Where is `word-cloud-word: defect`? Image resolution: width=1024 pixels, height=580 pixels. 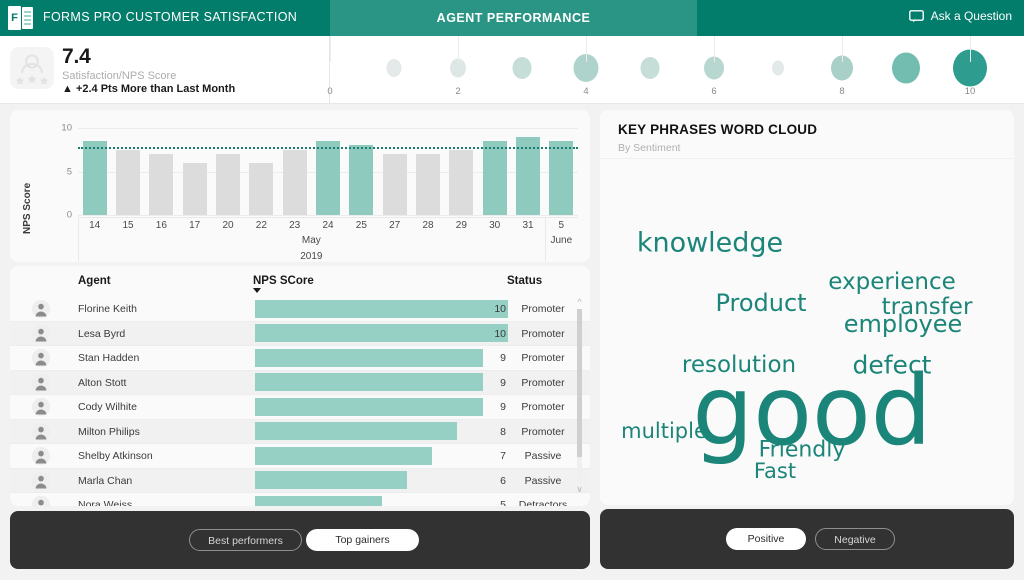 word-cloud-word: defect is located at coordinates (892, 365).